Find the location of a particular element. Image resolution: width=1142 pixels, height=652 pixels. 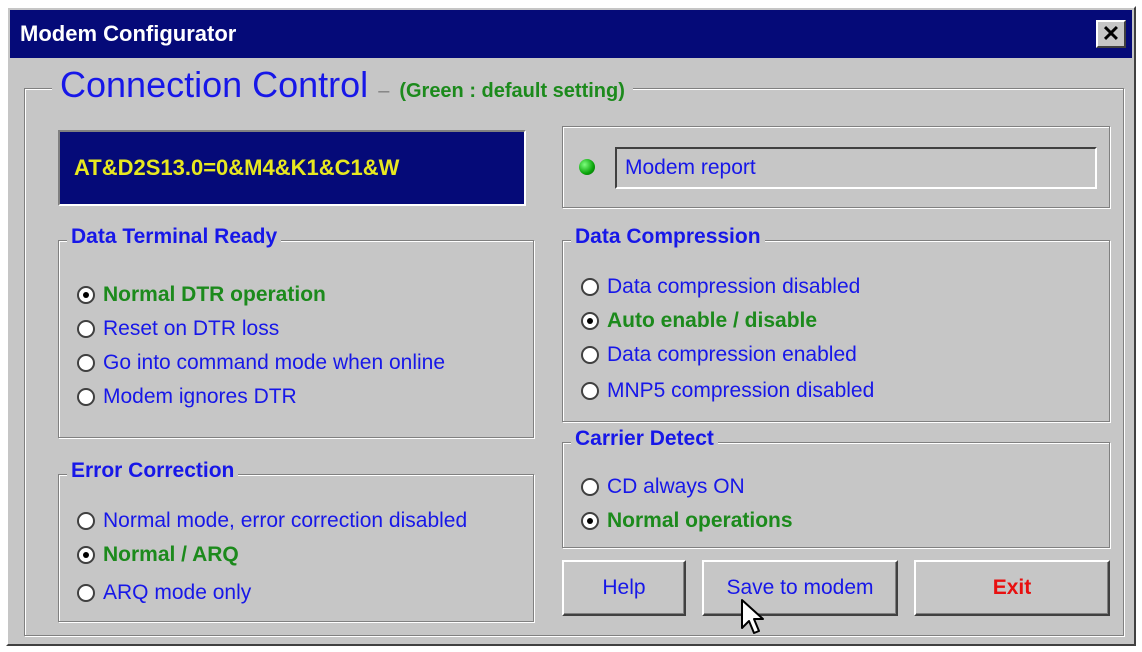

dtr-option-ignore: Modem ignores DTR is located at coordinates (187, 397).